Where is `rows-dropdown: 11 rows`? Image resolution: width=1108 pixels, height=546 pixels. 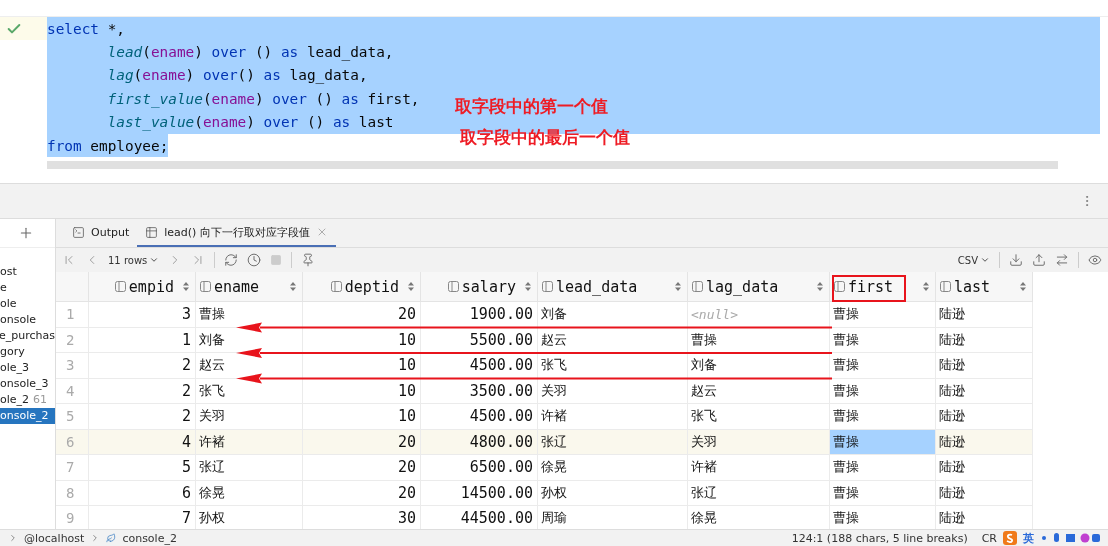
rows-dropdown: 11 rows is located at coordinates (134, 260).